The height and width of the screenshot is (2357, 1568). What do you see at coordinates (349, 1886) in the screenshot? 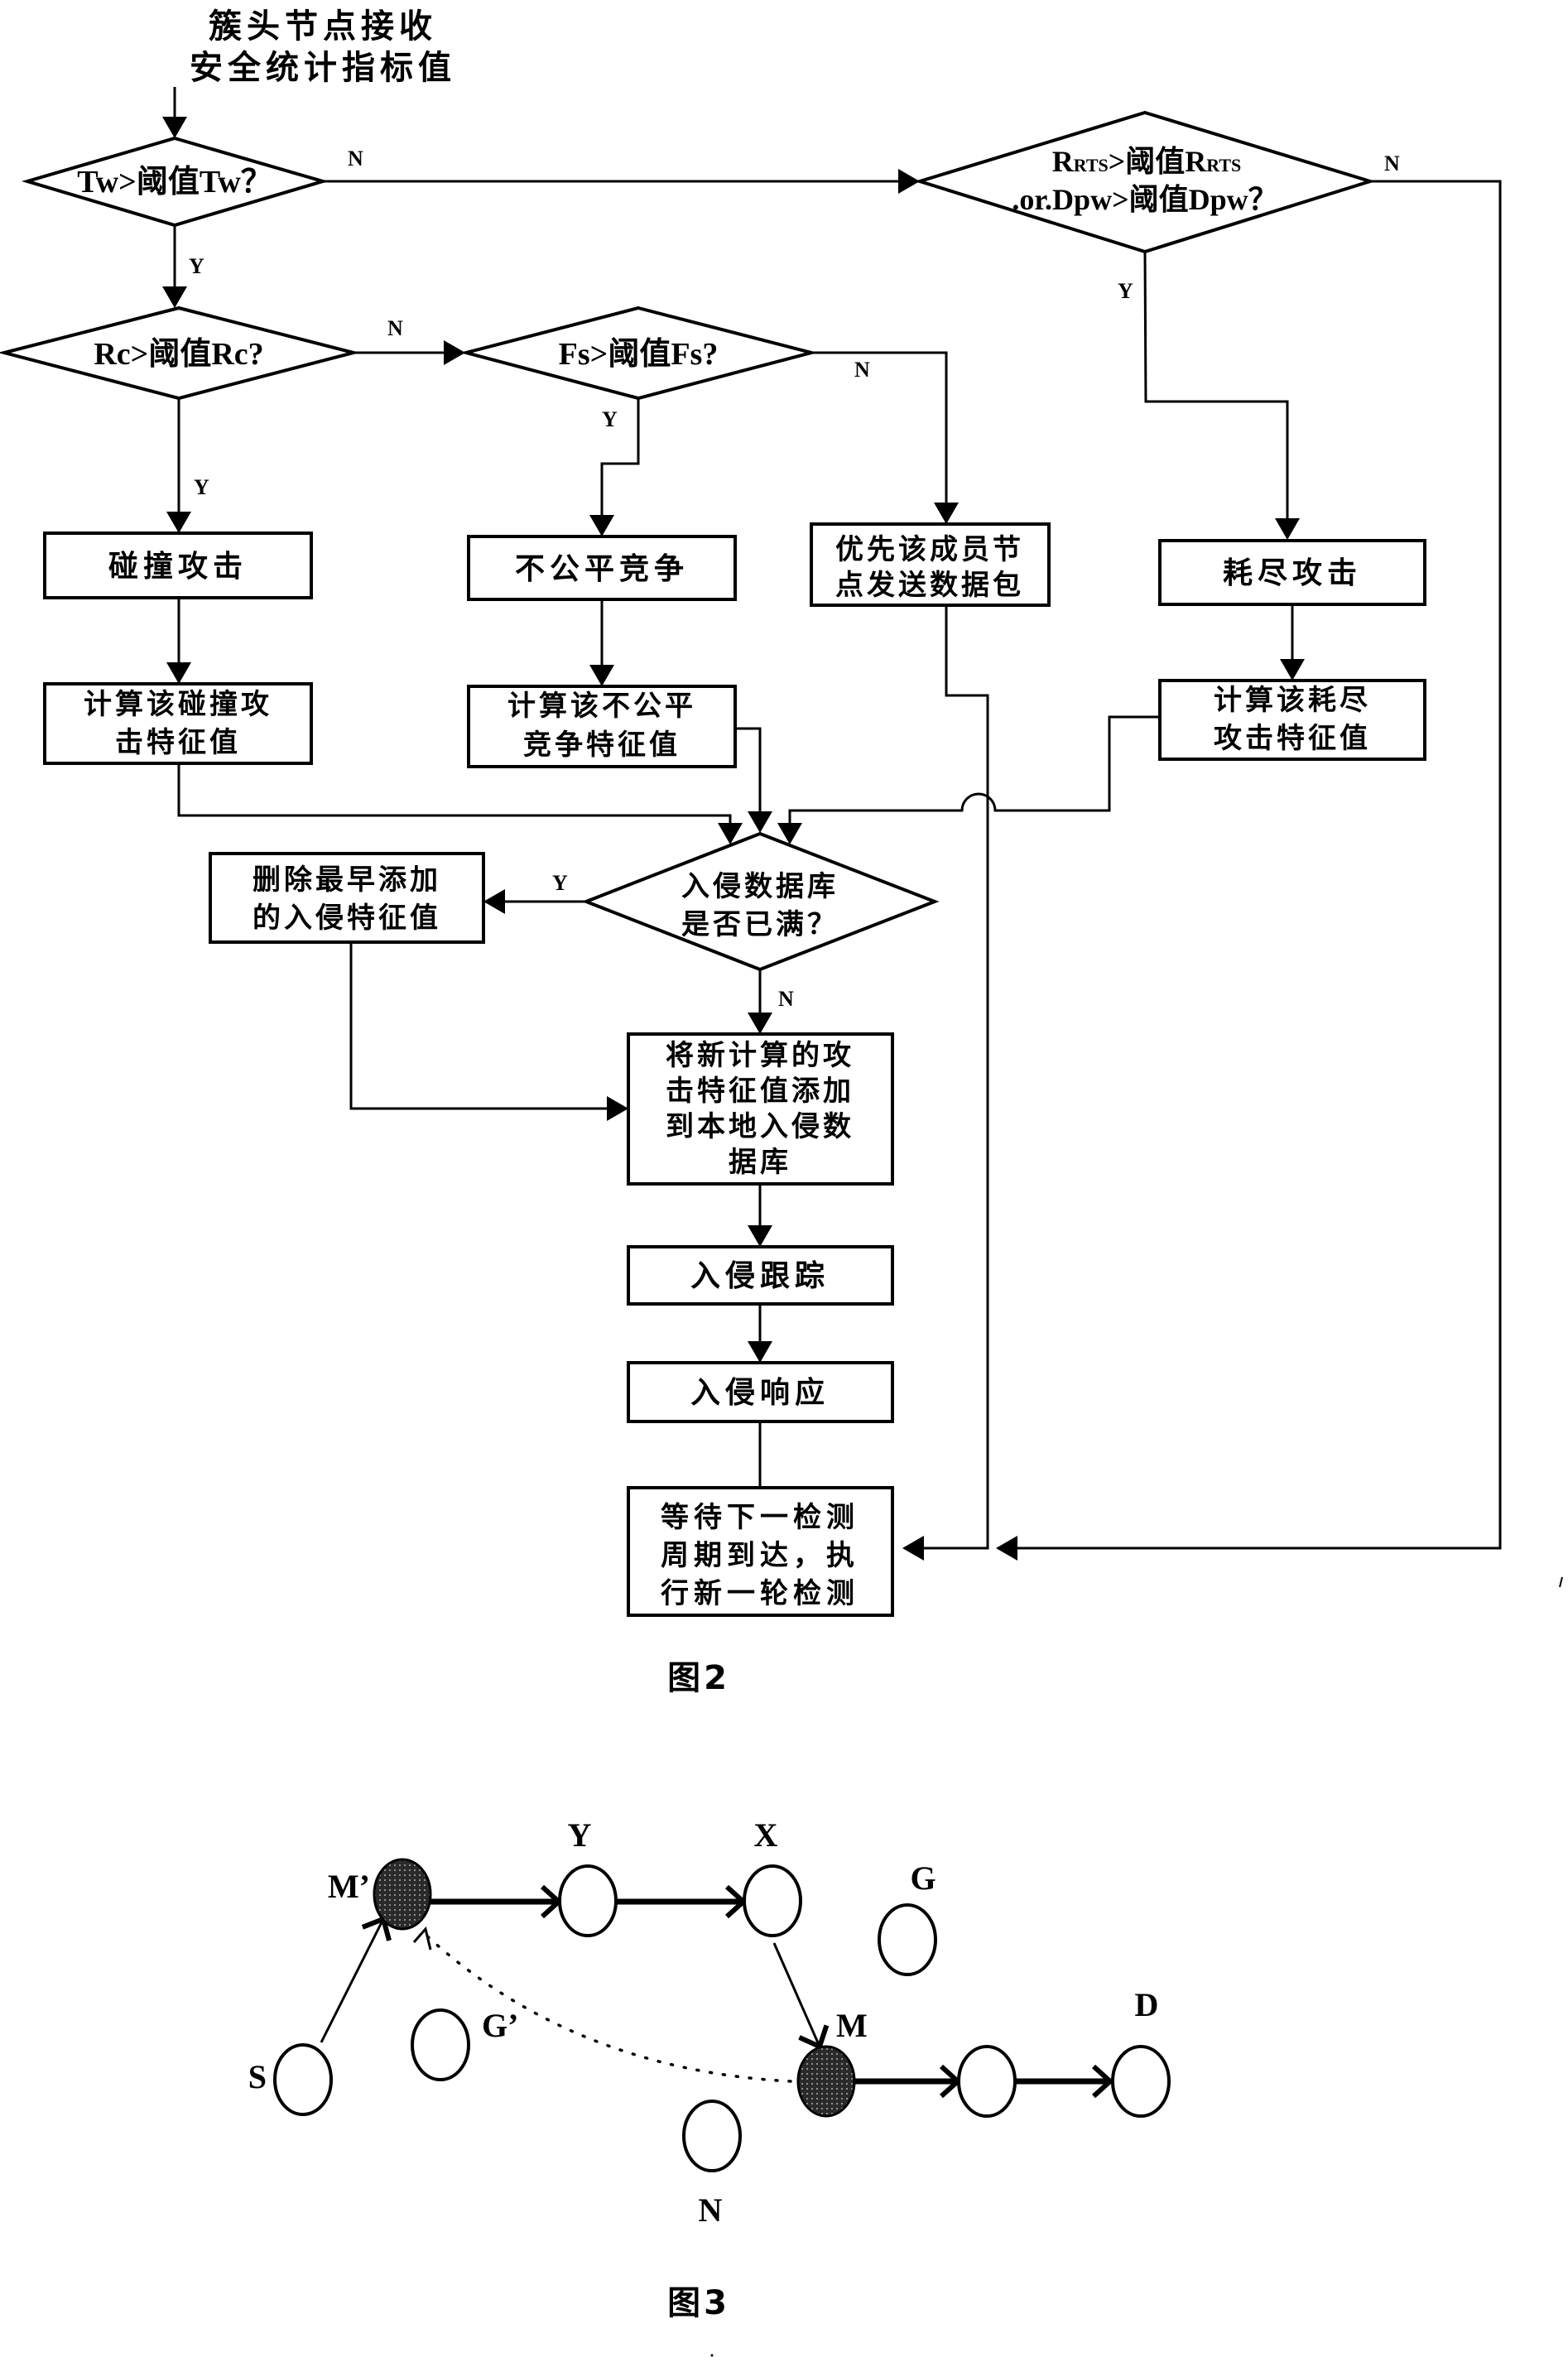
I see `label-m-prime: M’` at bounding box center [349, 1886].